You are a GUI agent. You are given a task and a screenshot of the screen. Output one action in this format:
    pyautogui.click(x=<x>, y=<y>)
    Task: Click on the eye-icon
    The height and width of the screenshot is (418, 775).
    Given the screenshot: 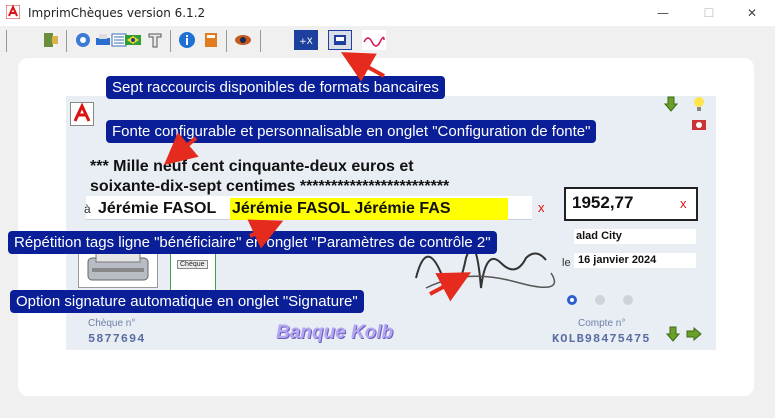 What is the action you would take?
    pyautogui.click(x=243, y=40)
    